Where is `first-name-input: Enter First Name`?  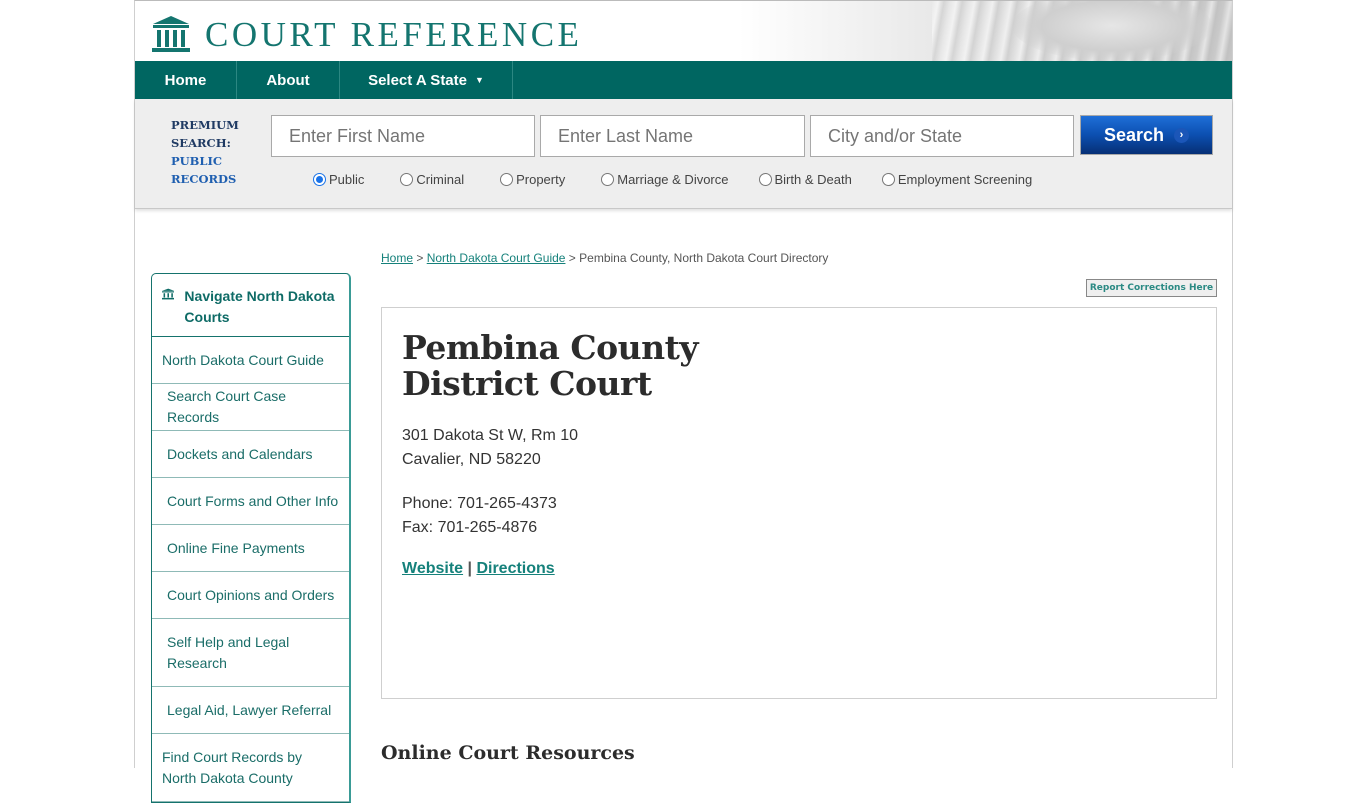 first-name-input: Enter First Name is located at coordinates (403, 136).